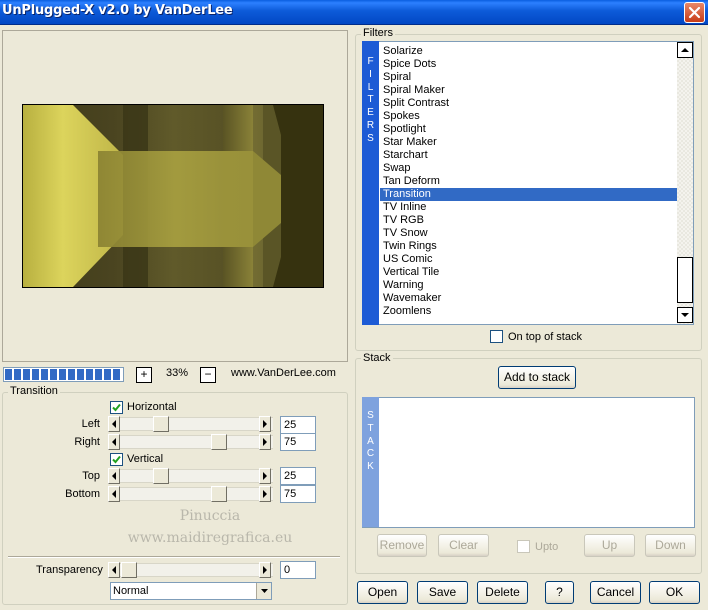  I want to click on preview-image, so click(173, 196).